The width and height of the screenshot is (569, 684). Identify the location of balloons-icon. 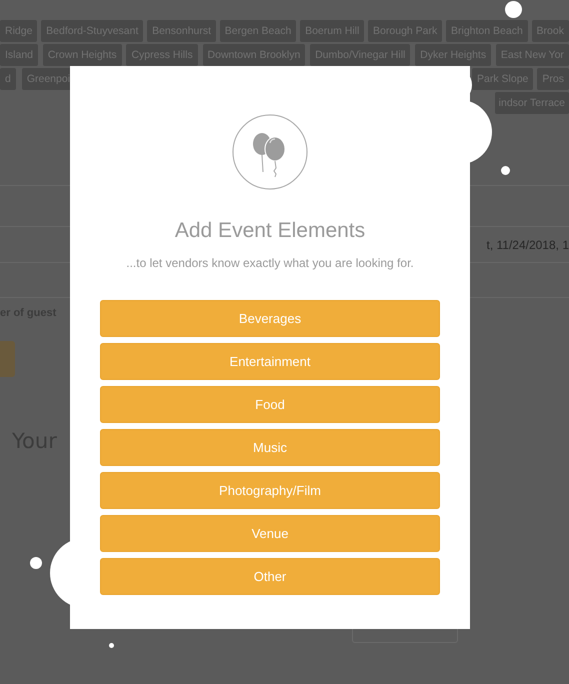
(270, 152).